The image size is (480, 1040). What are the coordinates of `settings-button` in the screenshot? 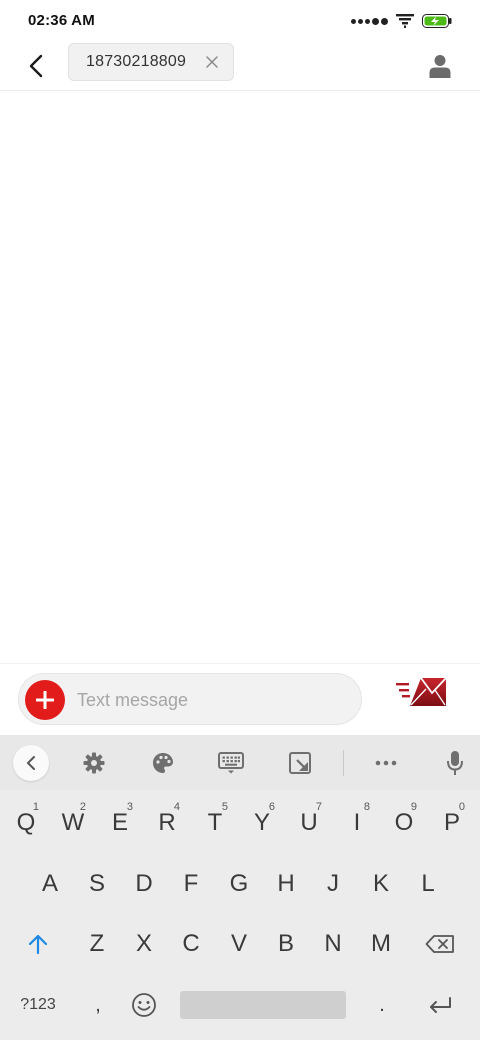 It's located at (94, 763).